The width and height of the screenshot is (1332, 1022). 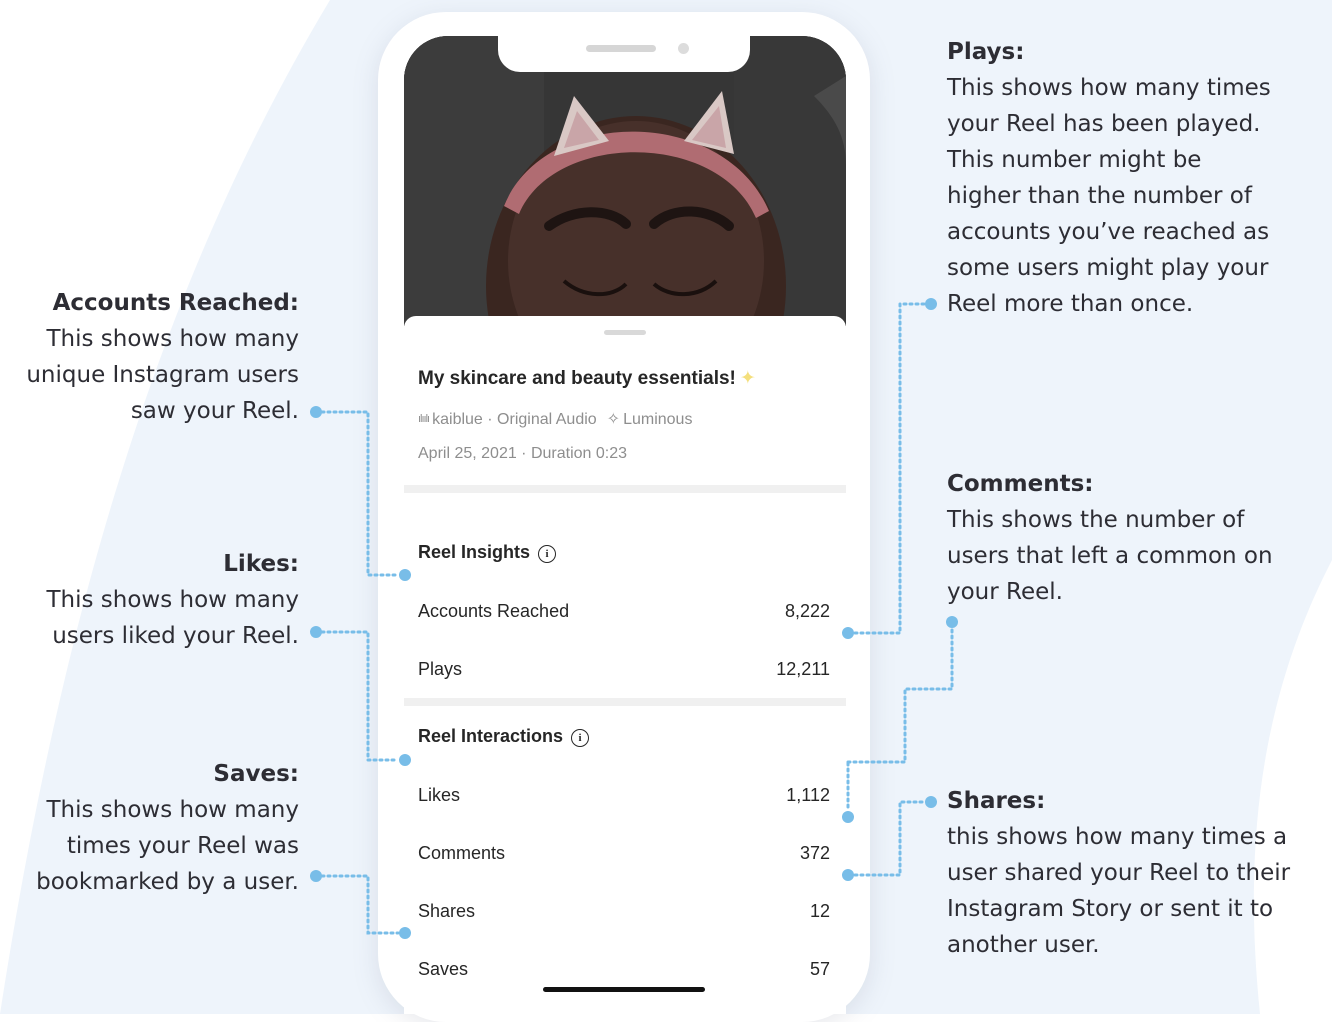 What do you see at coordinates (440, 669) in the screenshot?
I see `insight-label-plays: Plays` at bounding box center [440, 669].